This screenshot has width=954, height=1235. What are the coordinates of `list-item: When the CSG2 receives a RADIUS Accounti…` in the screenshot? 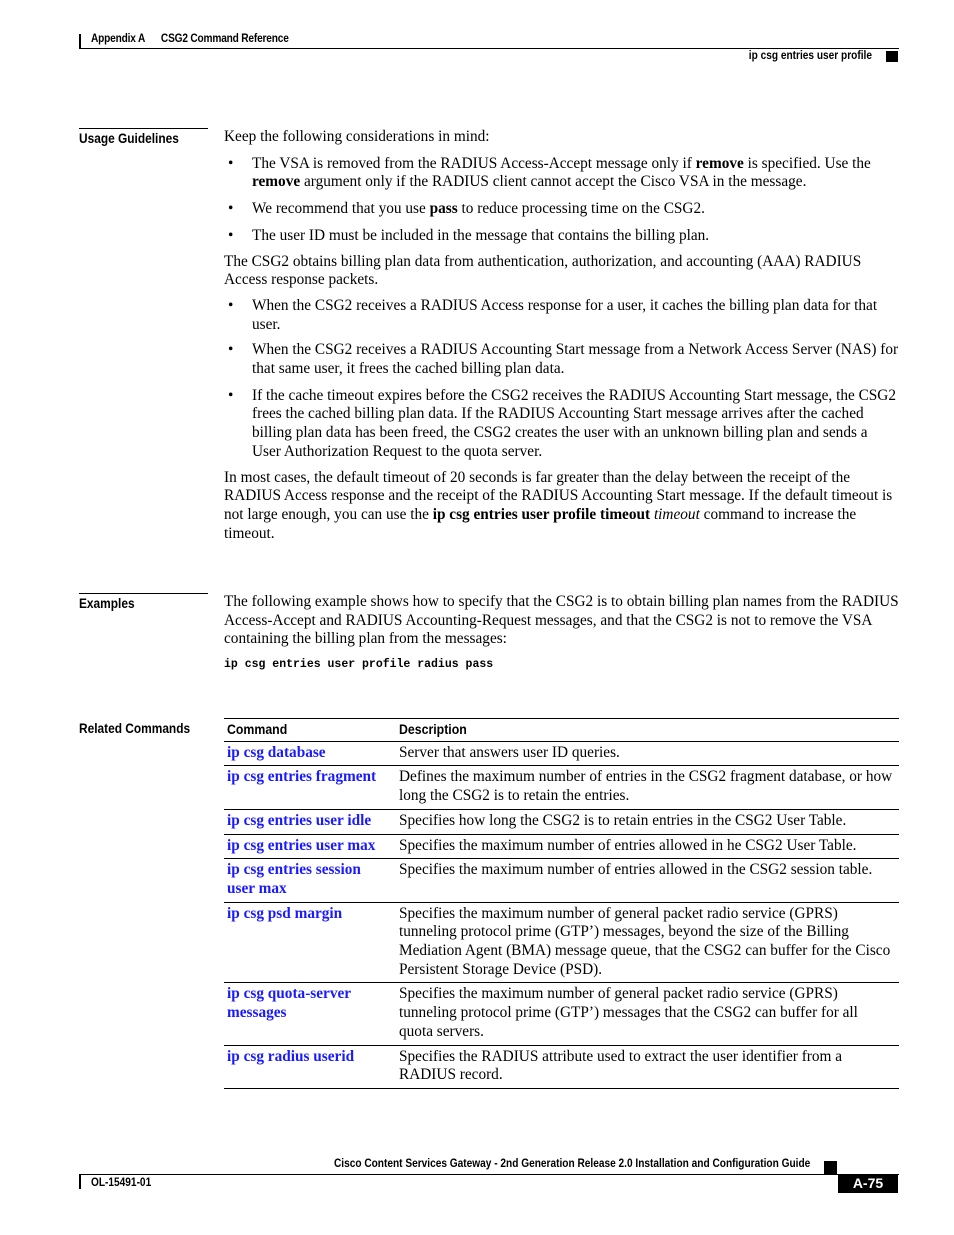 It's located at (561, 359).